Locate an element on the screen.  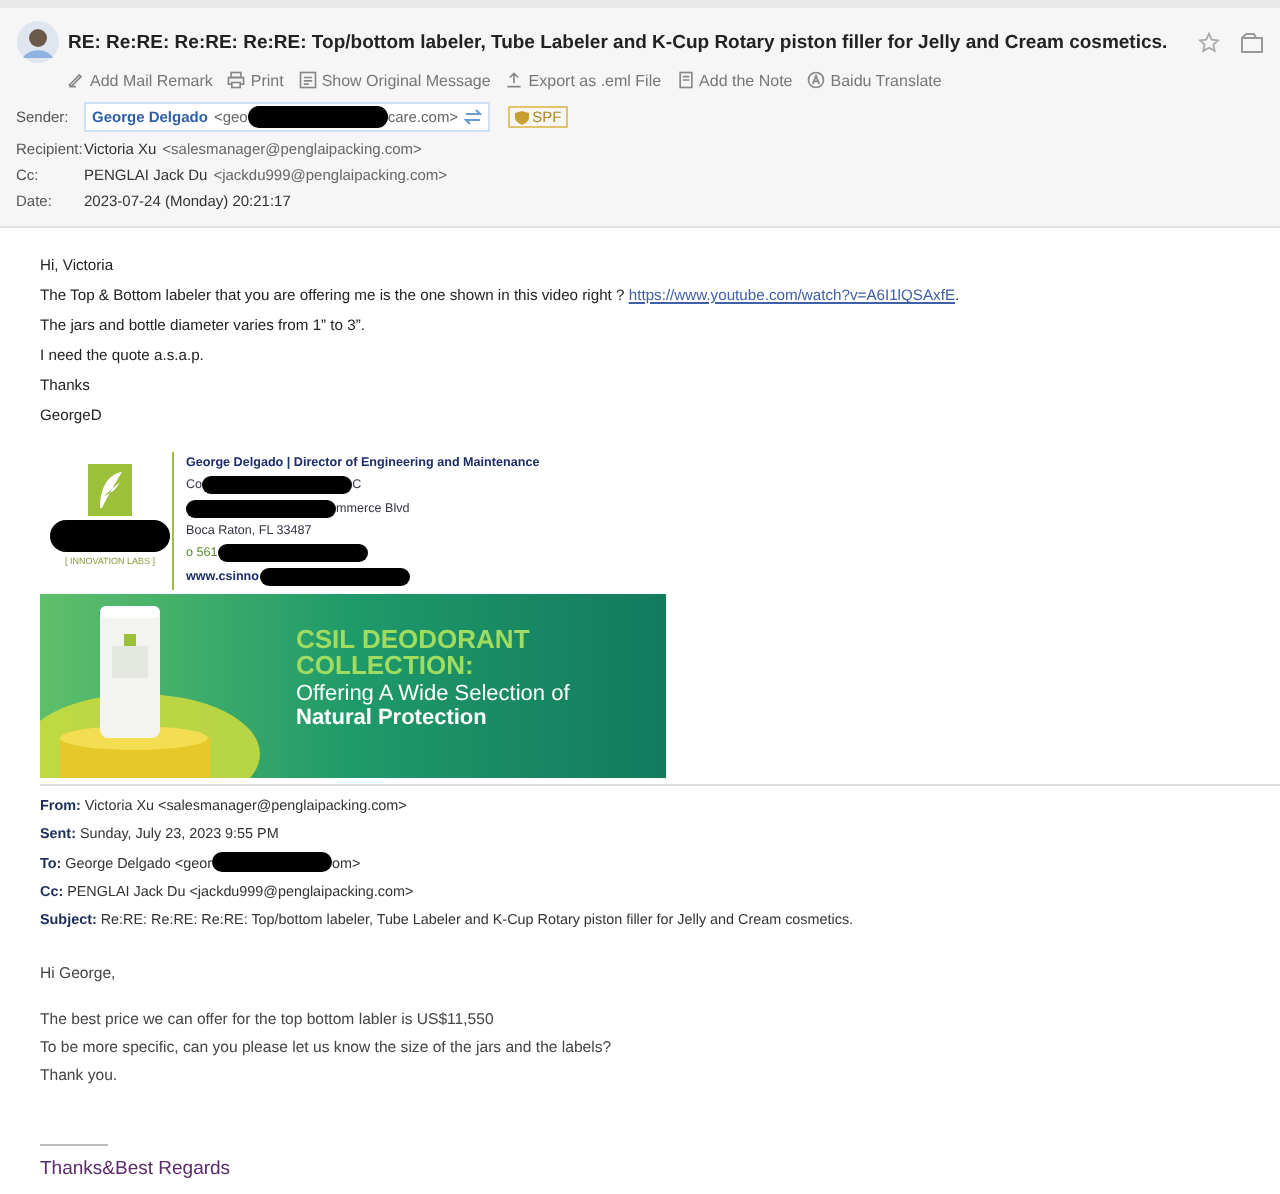
toolbar-button: Baidu Translate is located at coordinates (874, 80).